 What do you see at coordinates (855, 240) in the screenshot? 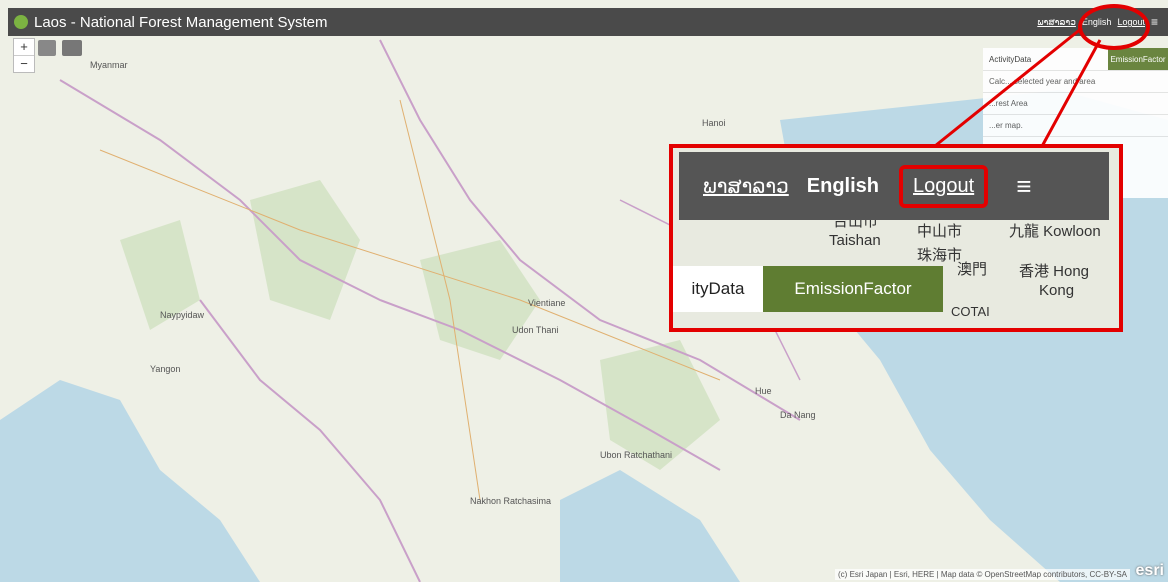
I see `callout-place-label: Taishan` at bounding box center [855, 240].